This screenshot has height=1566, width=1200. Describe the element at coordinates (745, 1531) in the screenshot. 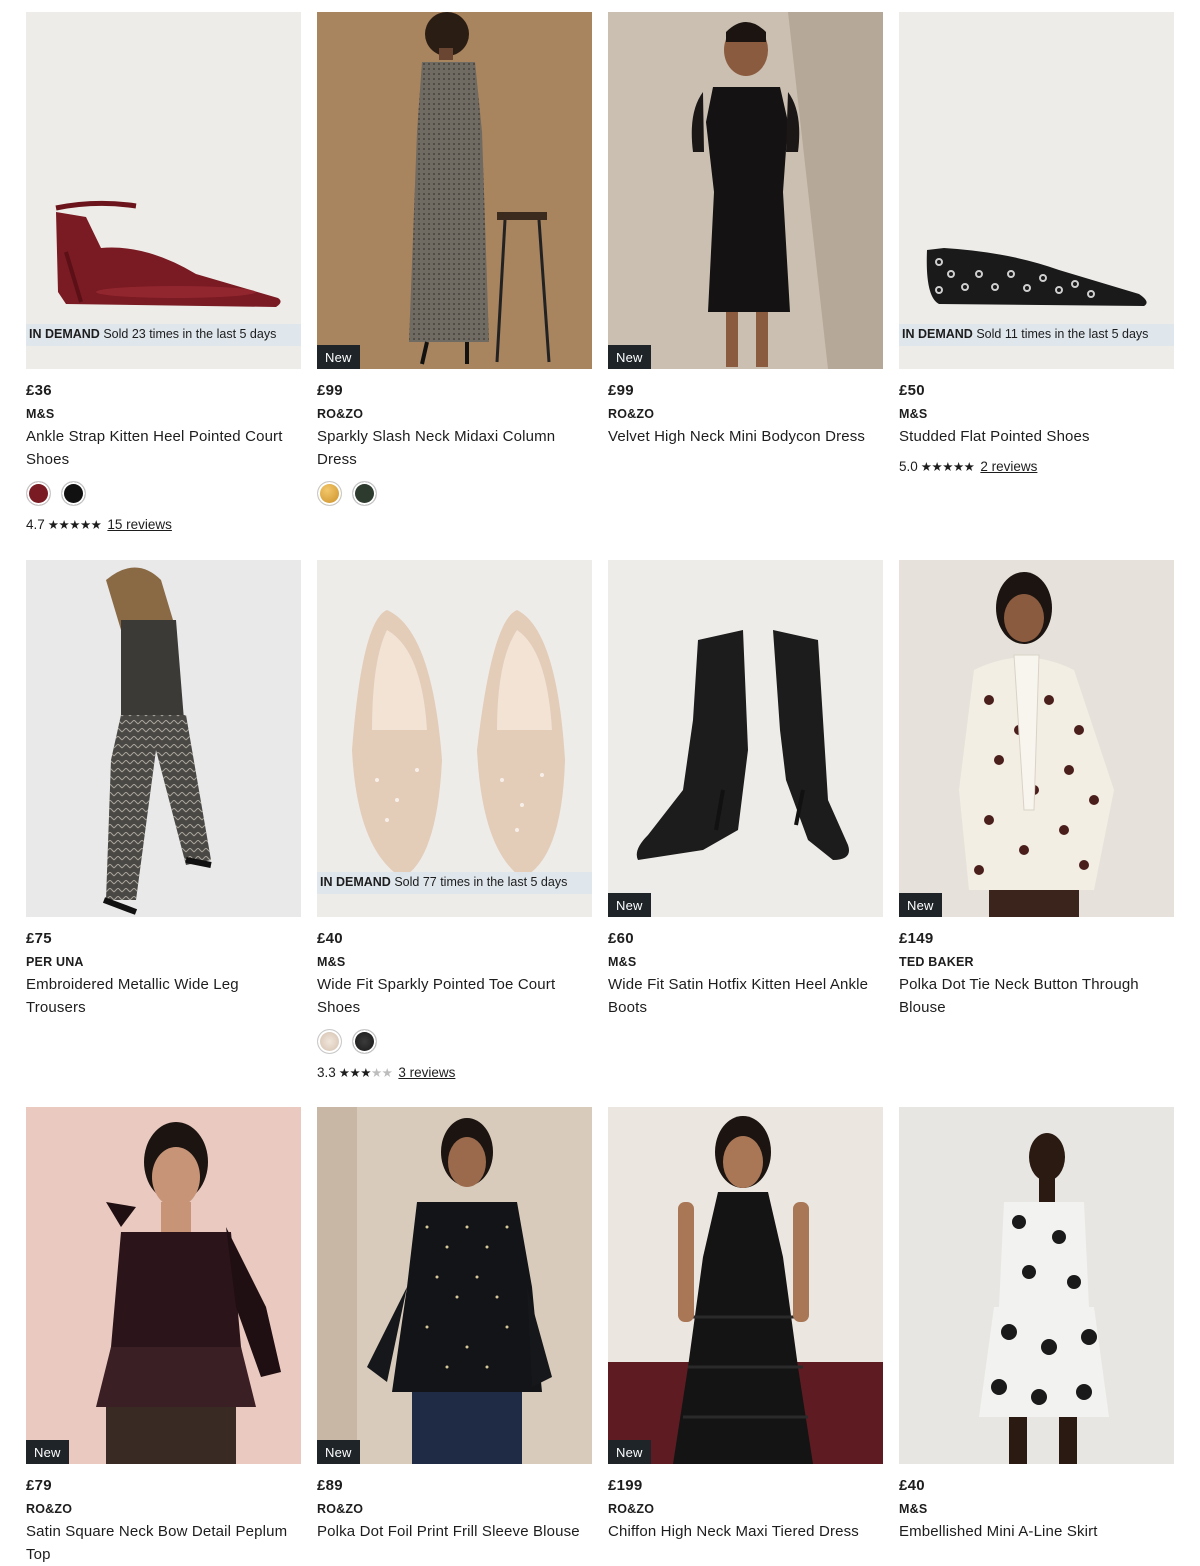

I see `product-title: Chiffon High Neck Maxi Tiered Dress` at that location.